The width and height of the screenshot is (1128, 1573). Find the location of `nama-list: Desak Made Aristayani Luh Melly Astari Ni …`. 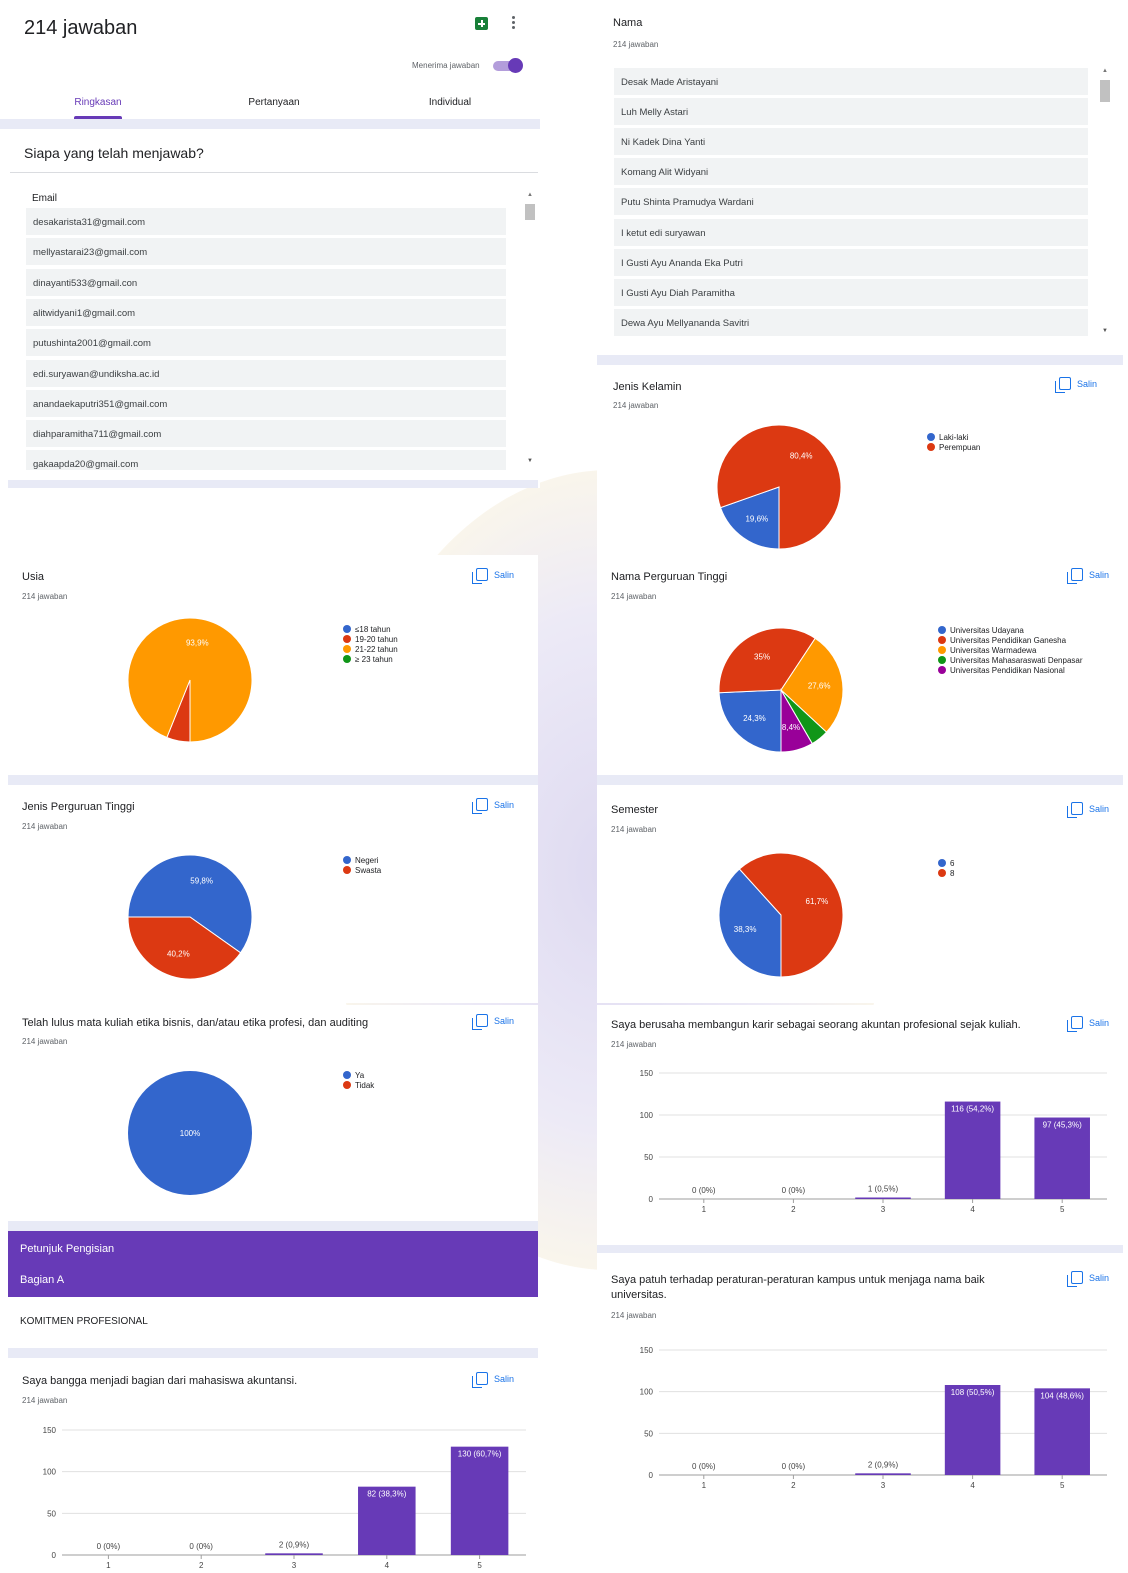

nama-list: Desak Made Aristayani Luh Melly Astari Ni … is located at coordinates (851, 203).